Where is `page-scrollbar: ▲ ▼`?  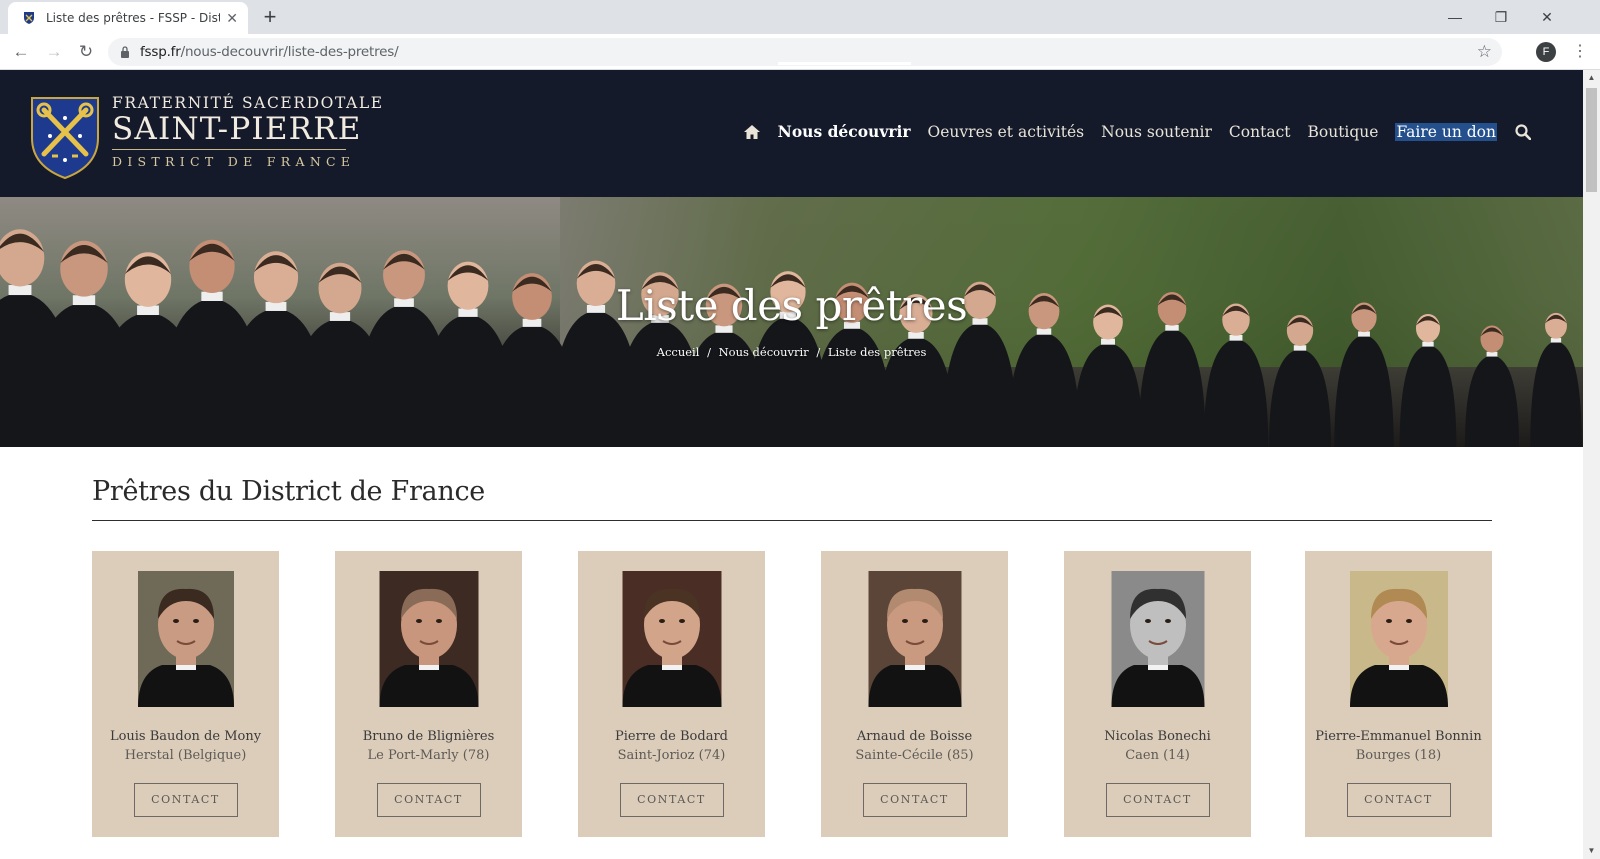
page-scrollbar: ▲ ▼ is located at coordinates (1591, 464).